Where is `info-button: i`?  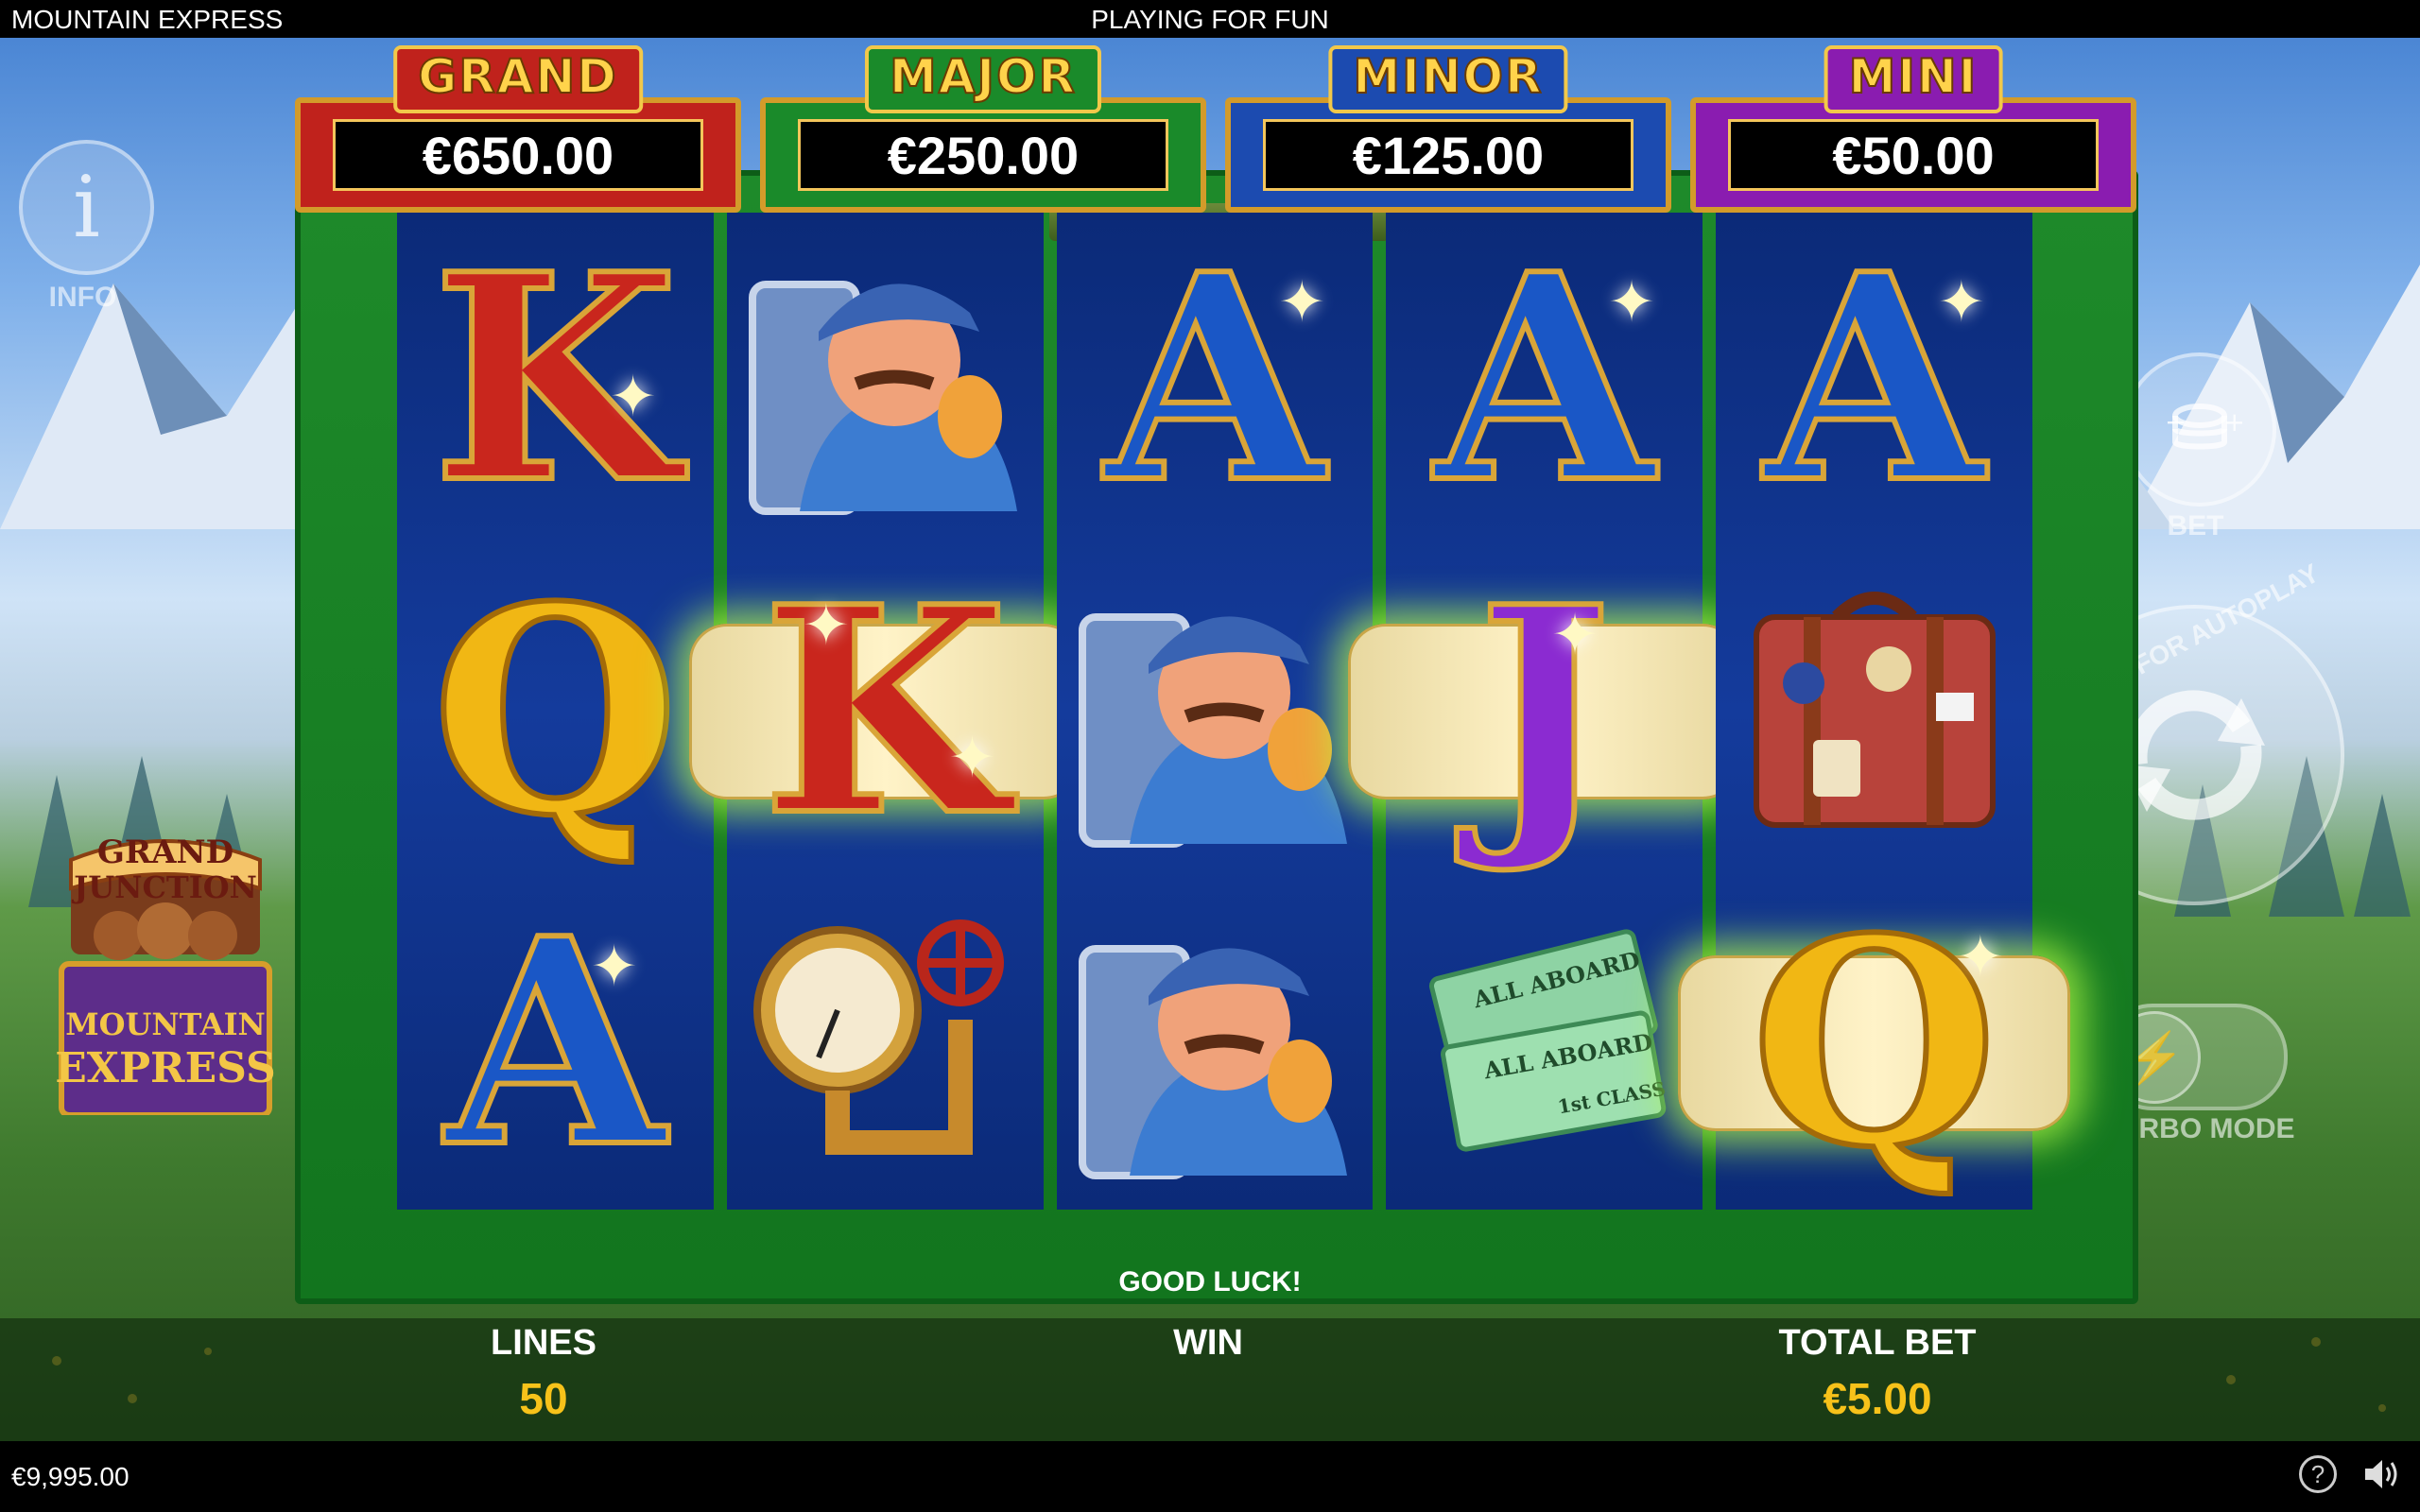 info-button: i is located at coordinates (87, 207).